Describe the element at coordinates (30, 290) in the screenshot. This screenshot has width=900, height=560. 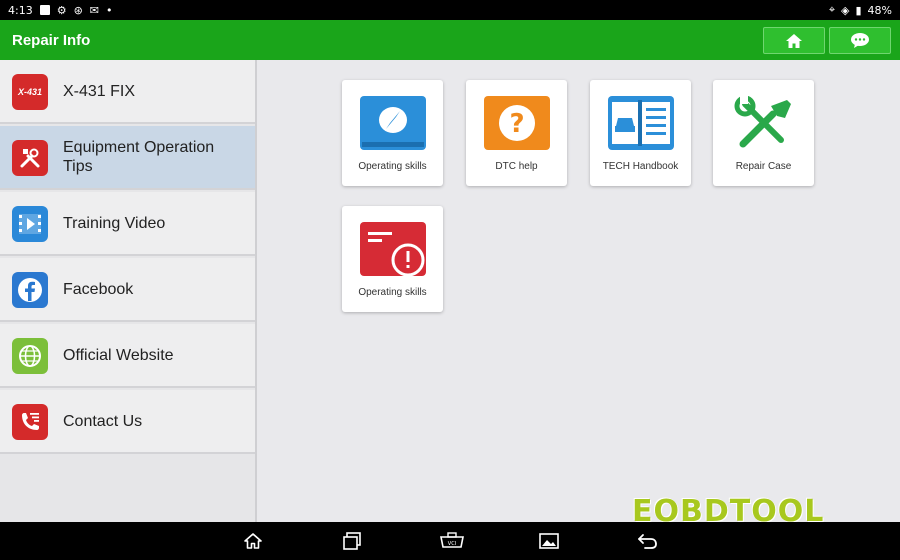
I see `facebook-icon` at that location.